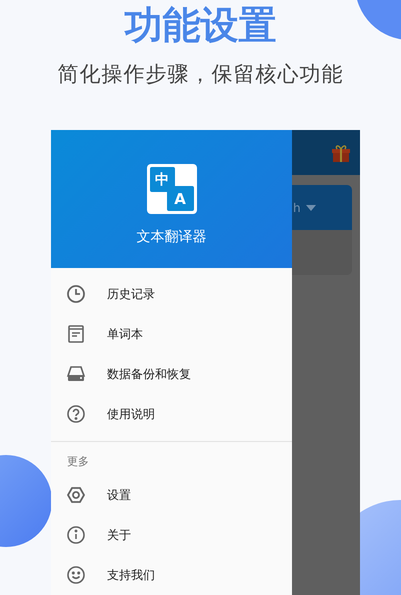 Image resolution: width=401 pixels, height=595 pixels. Describe the element at coordinates (131, 414) in the screenshot. I see `item-label: 使用说明` at that location.